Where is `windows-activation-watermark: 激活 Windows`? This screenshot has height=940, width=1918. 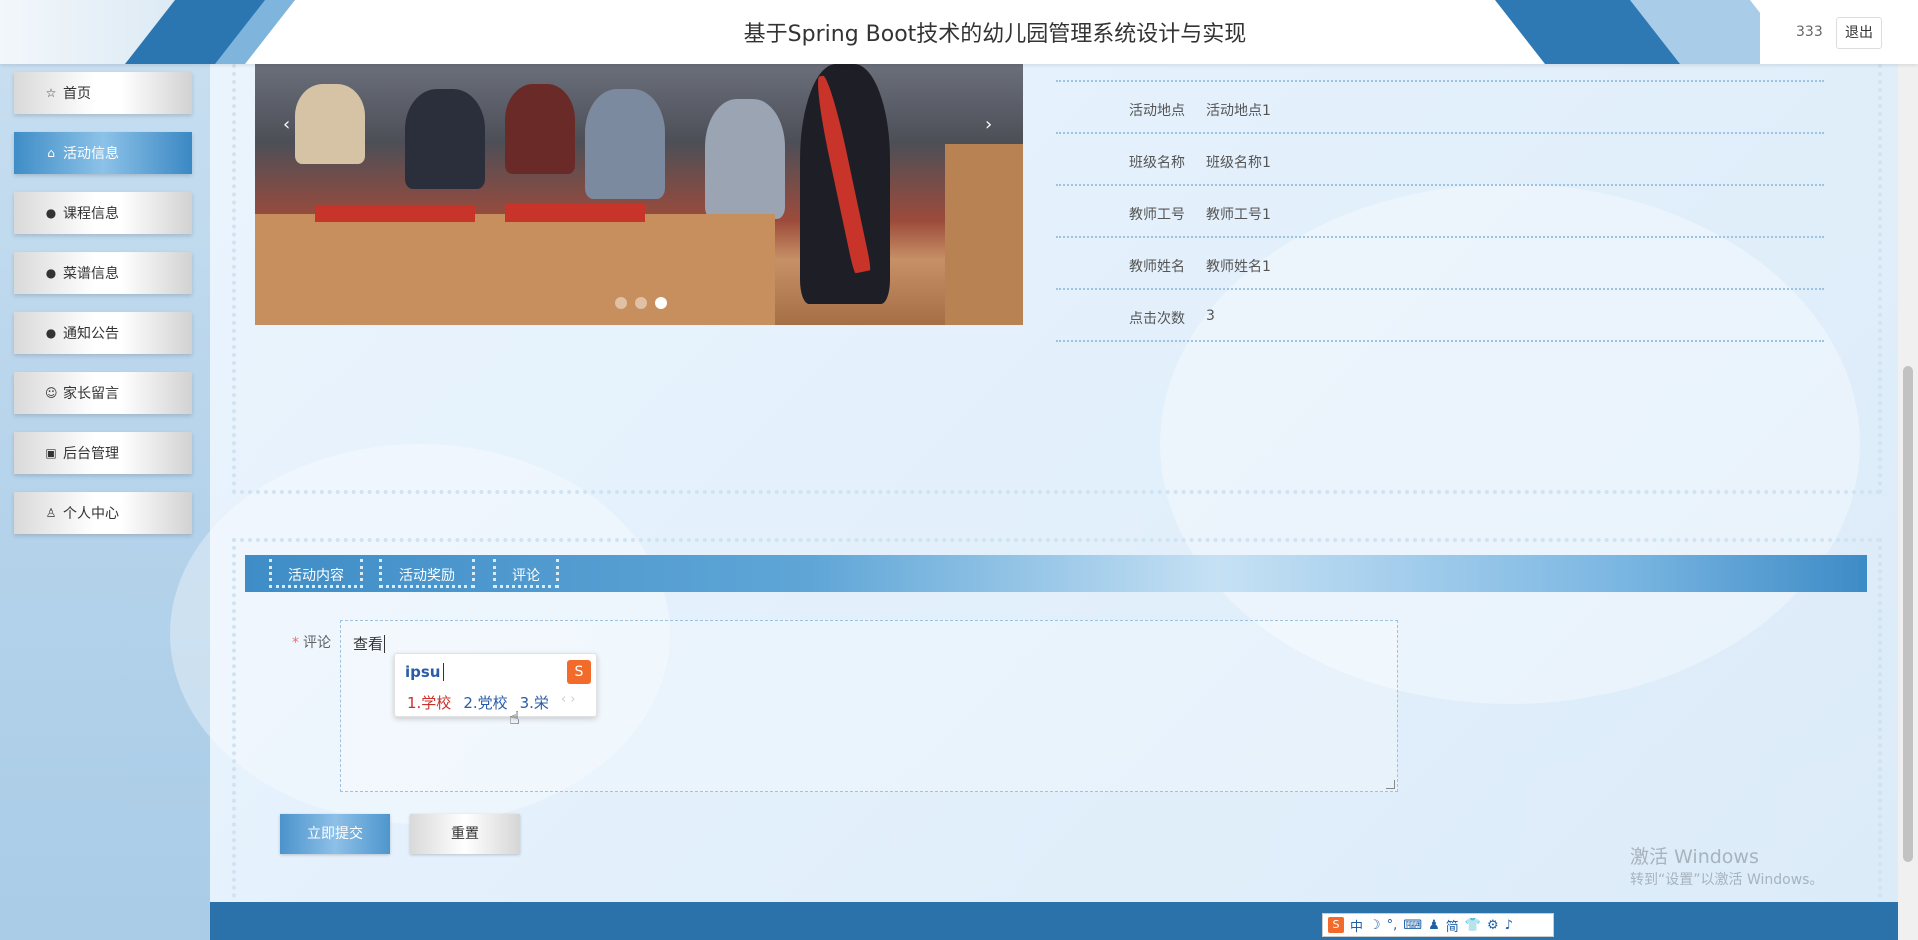
windows-activation-watermark: 激活 Windows is located at coordinates (1694, 857).